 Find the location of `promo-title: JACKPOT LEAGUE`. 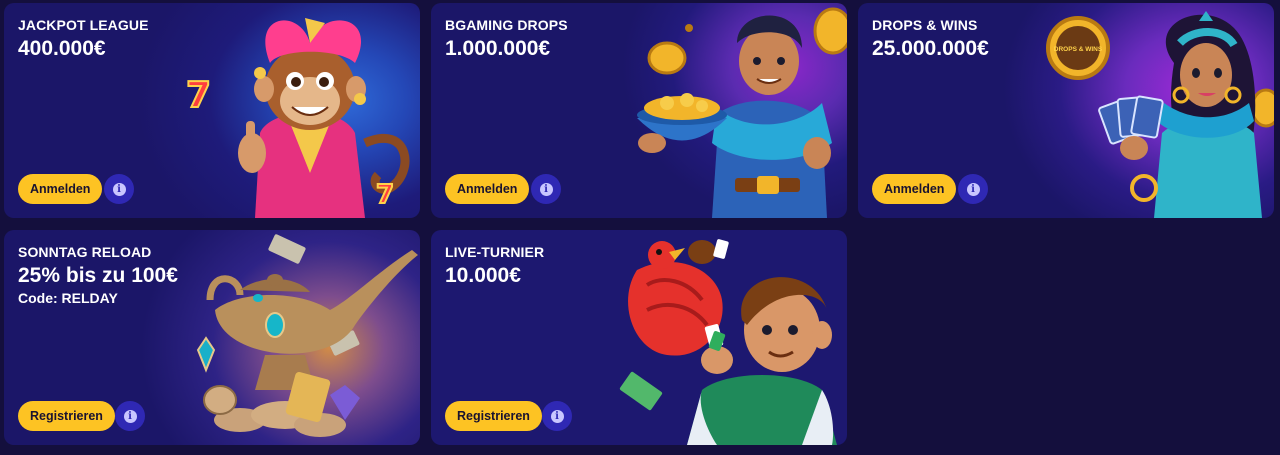

promo-title: JACKPOT LEAGUE is located at coordinates (83, 25).